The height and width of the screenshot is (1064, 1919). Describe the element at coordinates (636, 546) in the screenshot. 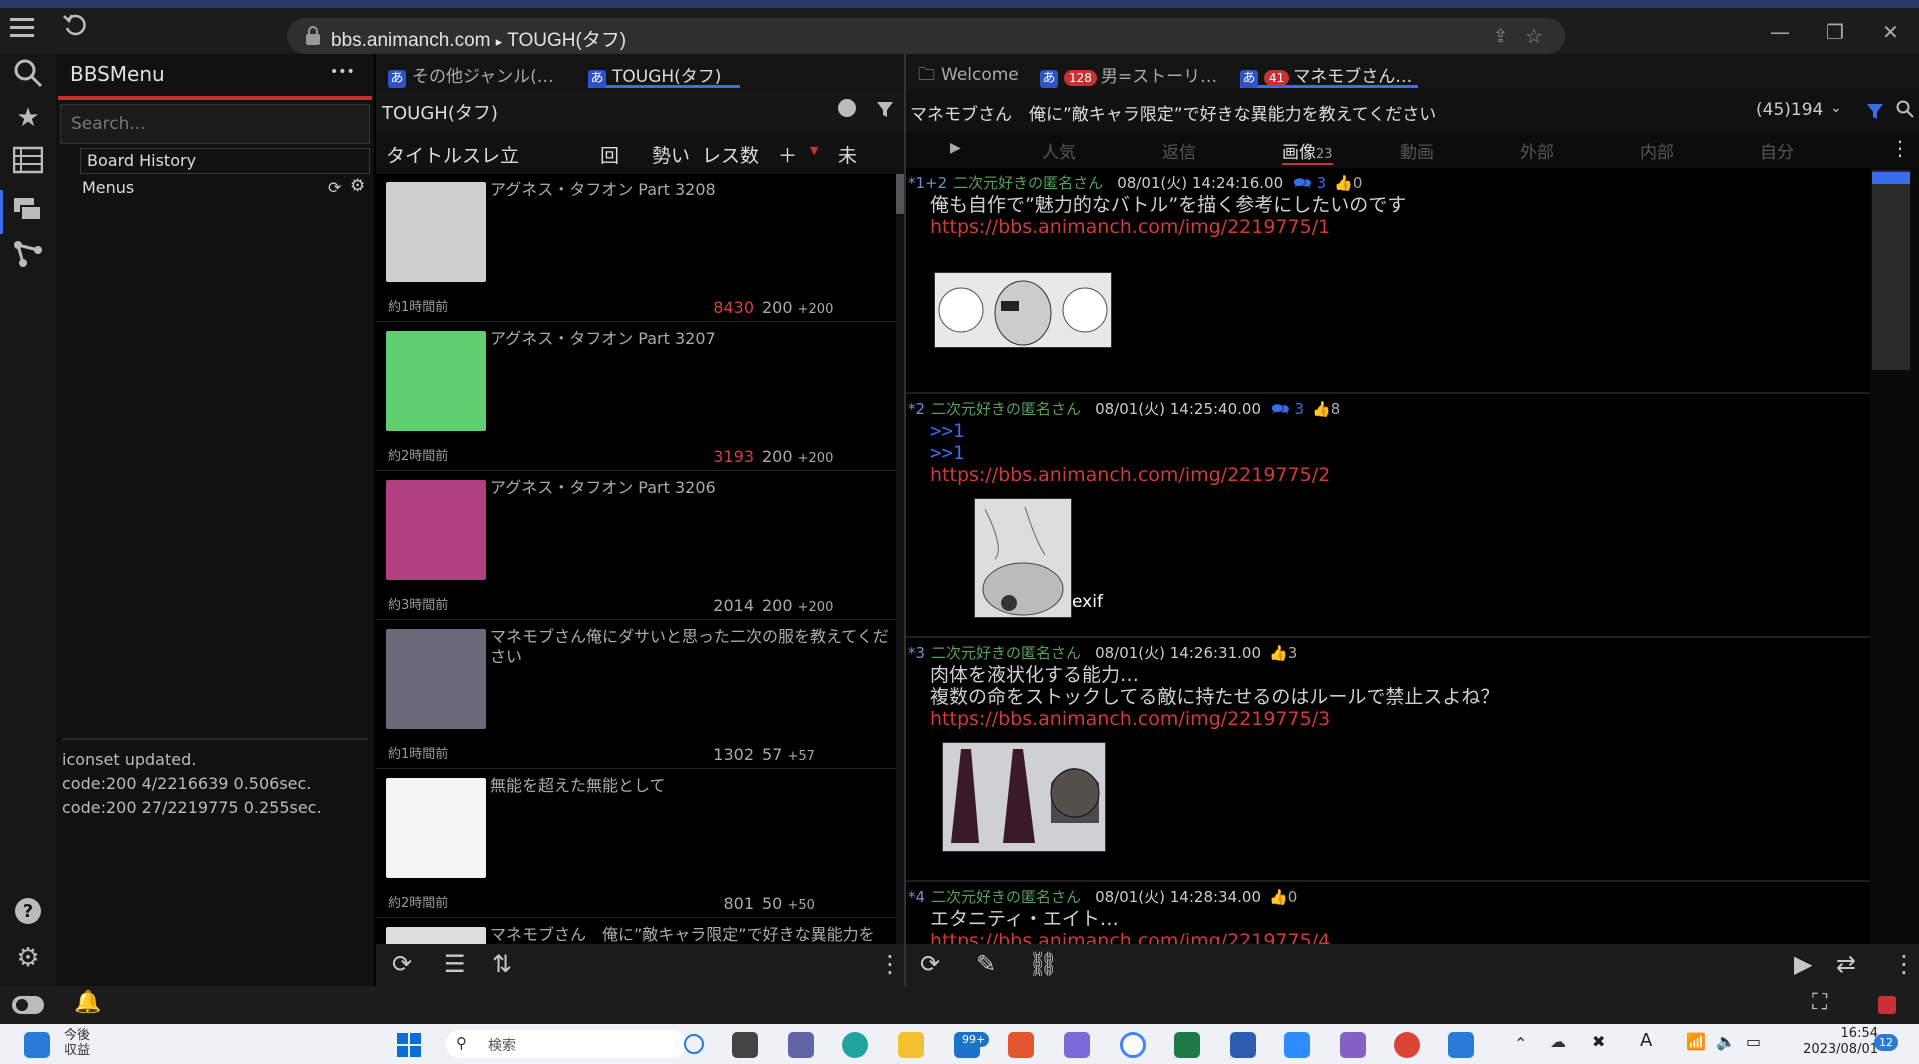

I see `thread-row: アグネス・タフオン Part 3206 約3時間前 2014 200 +200` at that location.